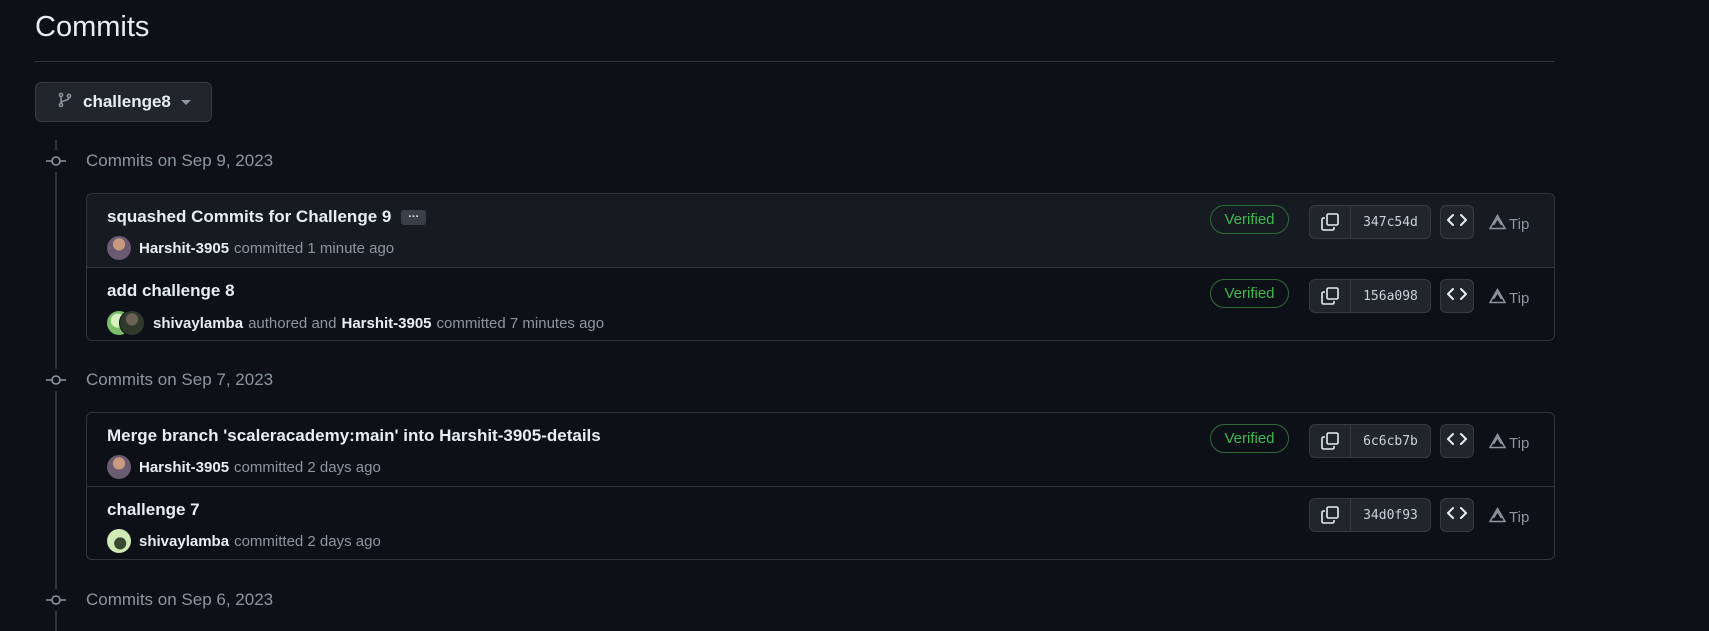 The height and width of the screenshot is (631, 1709). I want to click on commit-group-date: Commits on Sep 7, 2023, so click(180, 379).